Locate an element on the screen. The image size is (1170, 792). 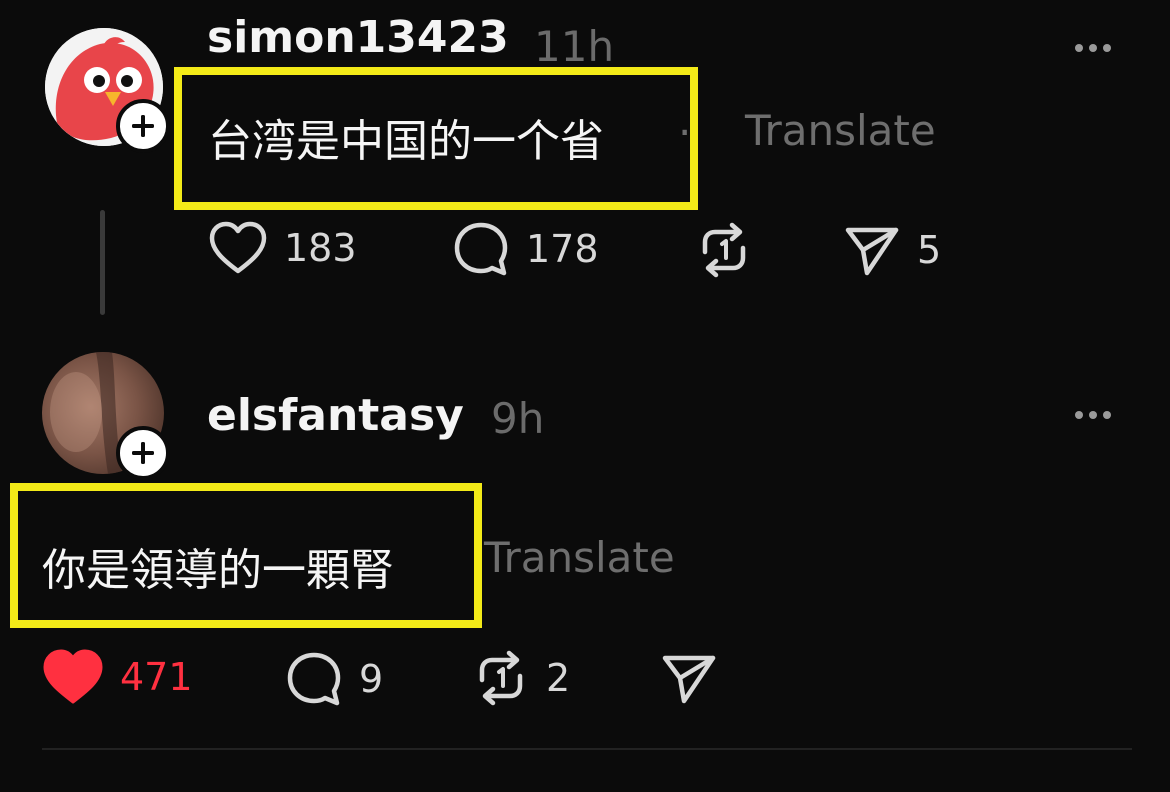
share-button is located at coordinates (689, 678).